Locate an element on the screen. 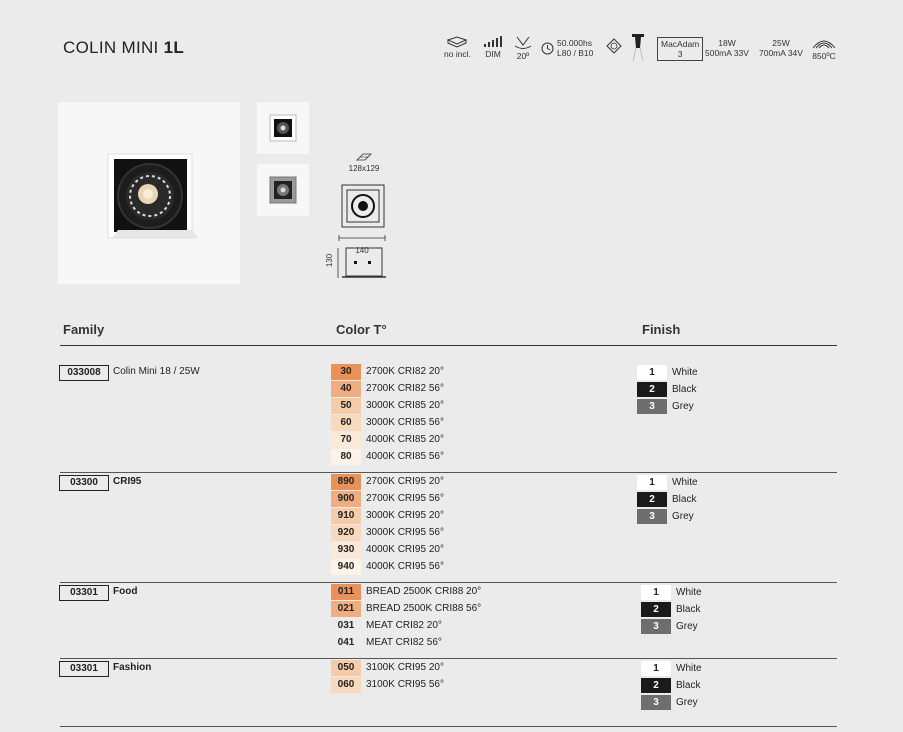 The height and width of the screenshot is (732, 903). power-18w-current: 500mA 33V is located at coordinates (727, 53).